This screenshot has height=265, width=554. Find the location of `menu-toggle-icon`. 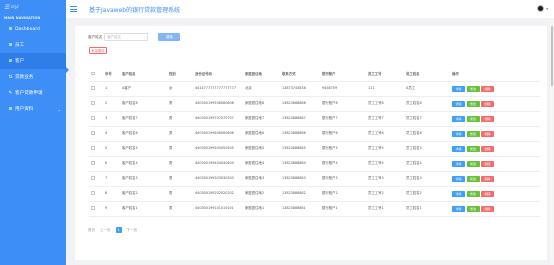

menu-toggle-icon is located at coordinates (73, 9).